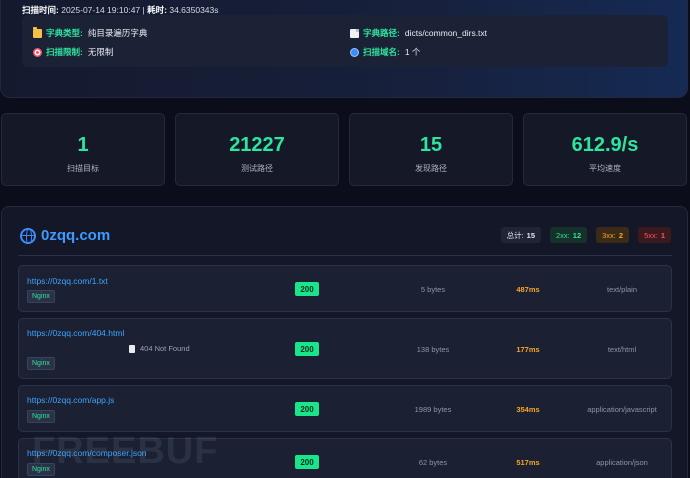 This screenshot has width=690, height=478. What do you see at coordinates (194, 10) in the screenshot?
I see `elapsed-value: 34.6350343s` at bounding box center [194, 10].